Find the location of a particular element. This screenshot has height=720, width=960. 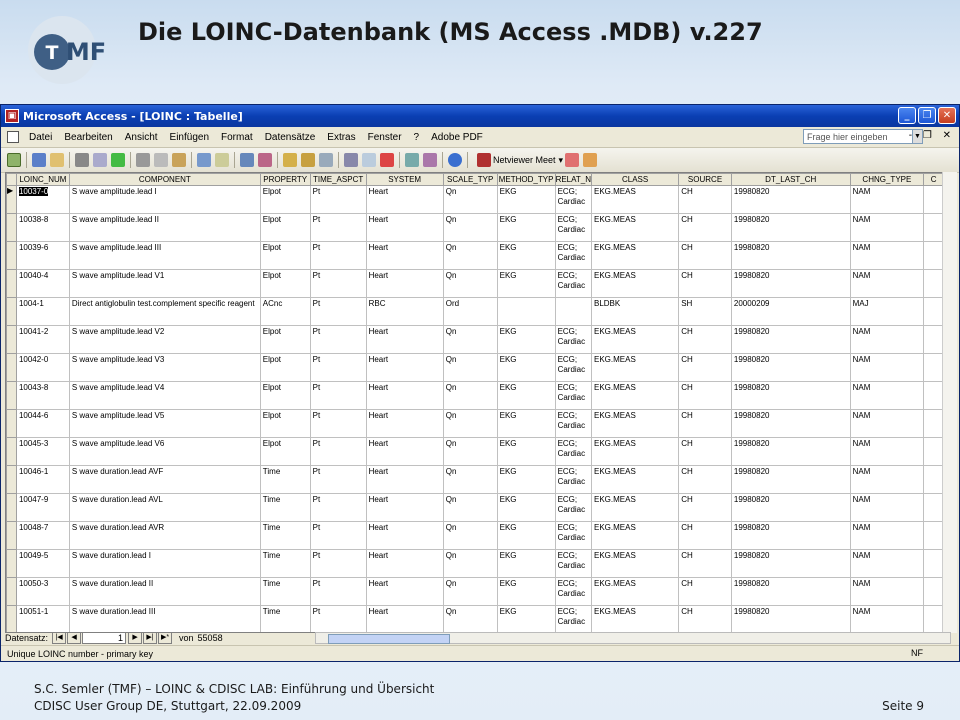

menu-einfuegen: Einfügen is located at coordinates (189, 137).